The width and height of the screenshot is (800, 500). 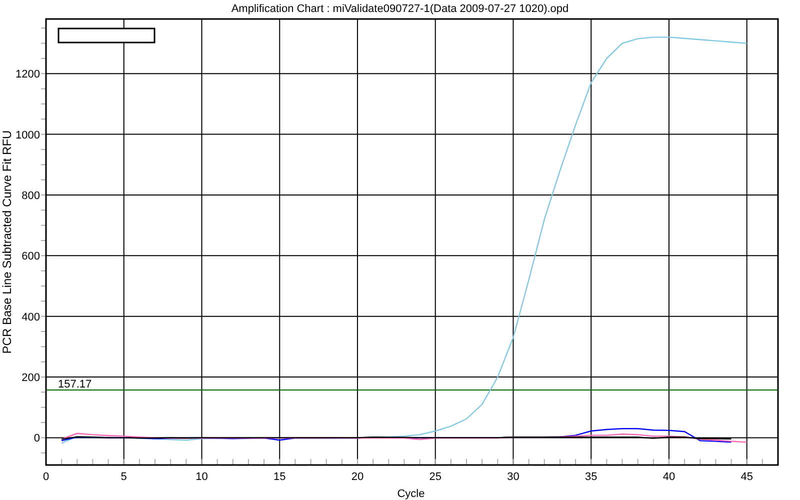 I want to click on x-tick-label: 5, so click(x=123, y=477).